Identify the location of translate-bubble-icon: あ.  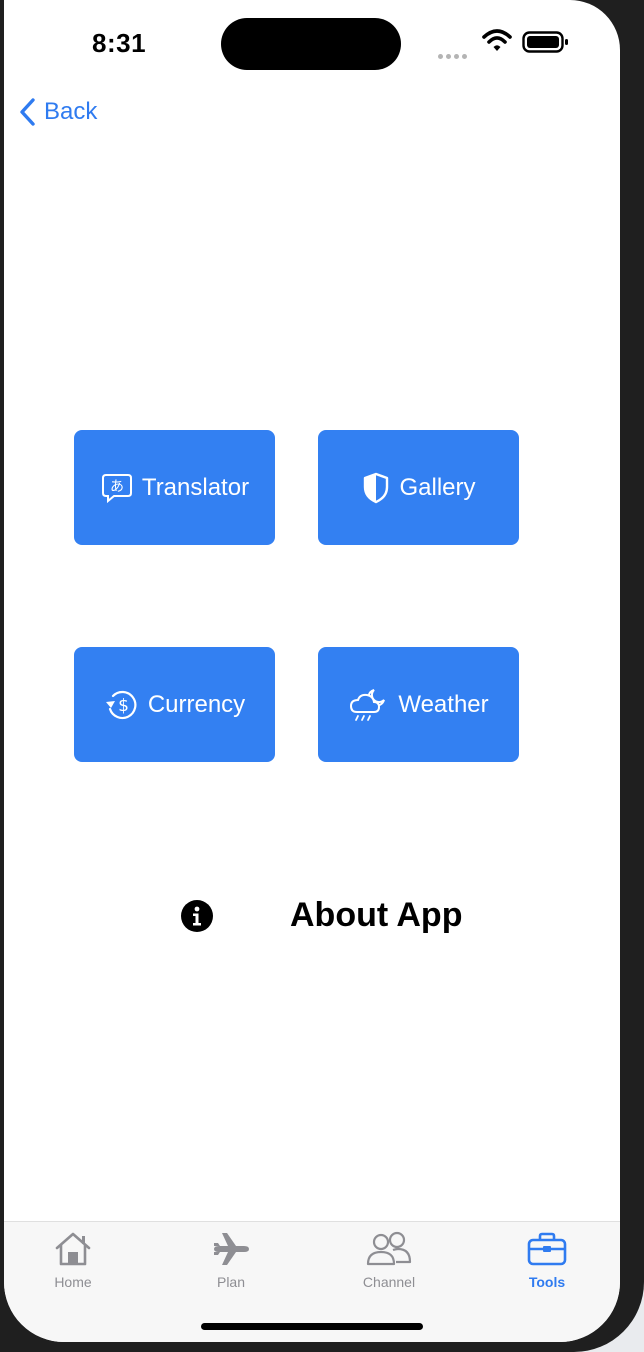
(117, 488).